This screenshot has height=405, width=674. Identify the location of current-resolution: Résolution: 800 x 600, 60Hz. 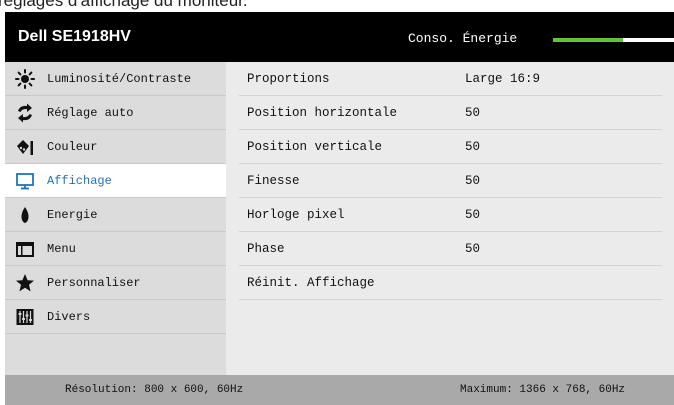
(154, 390).